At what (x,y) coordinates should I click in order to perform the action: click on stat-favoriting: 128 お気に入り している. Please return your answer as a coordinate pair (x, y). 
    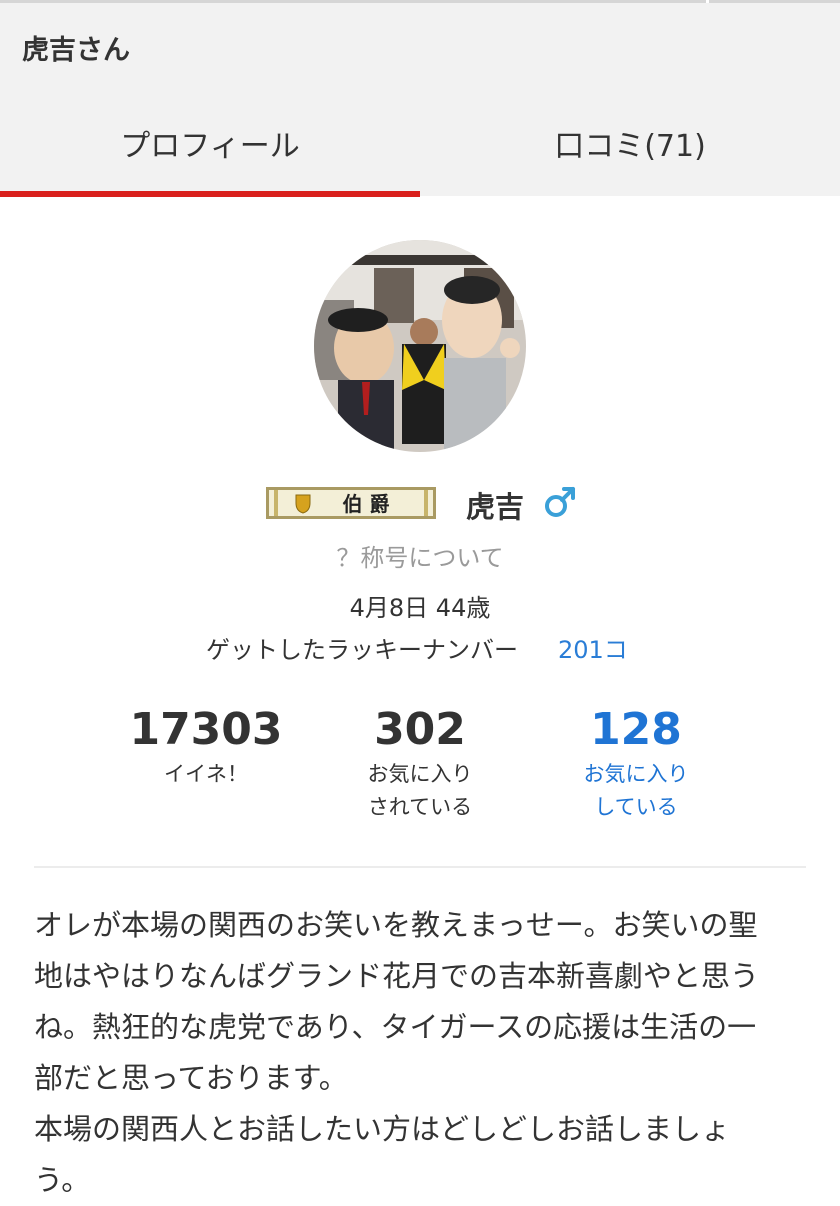
    Looking at the image, I should click on (636, 764).